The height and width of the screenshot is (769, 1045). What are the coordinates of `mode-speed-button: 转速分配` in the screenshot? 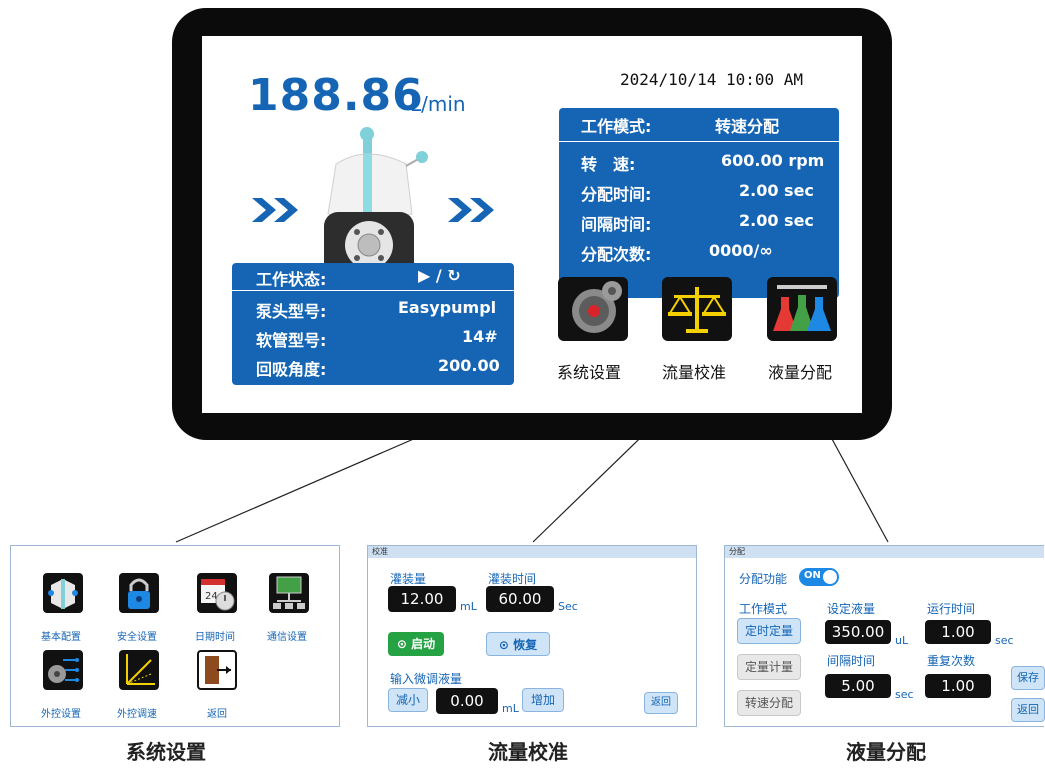 It's located at (769, 703).